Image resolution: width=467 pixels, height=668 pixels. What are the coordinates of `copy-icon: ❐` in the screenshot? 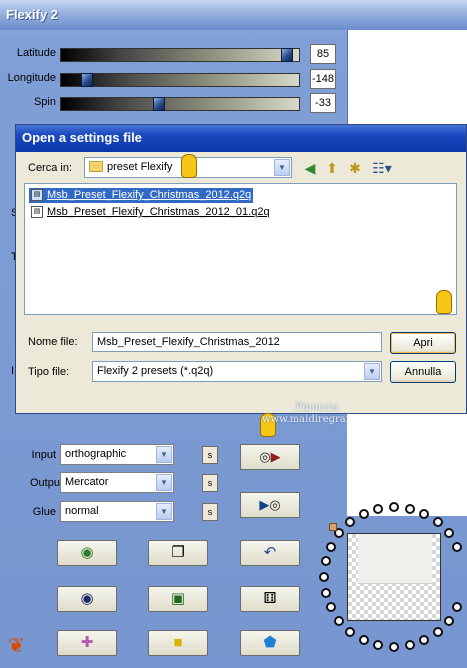 It's located at (178, 552).